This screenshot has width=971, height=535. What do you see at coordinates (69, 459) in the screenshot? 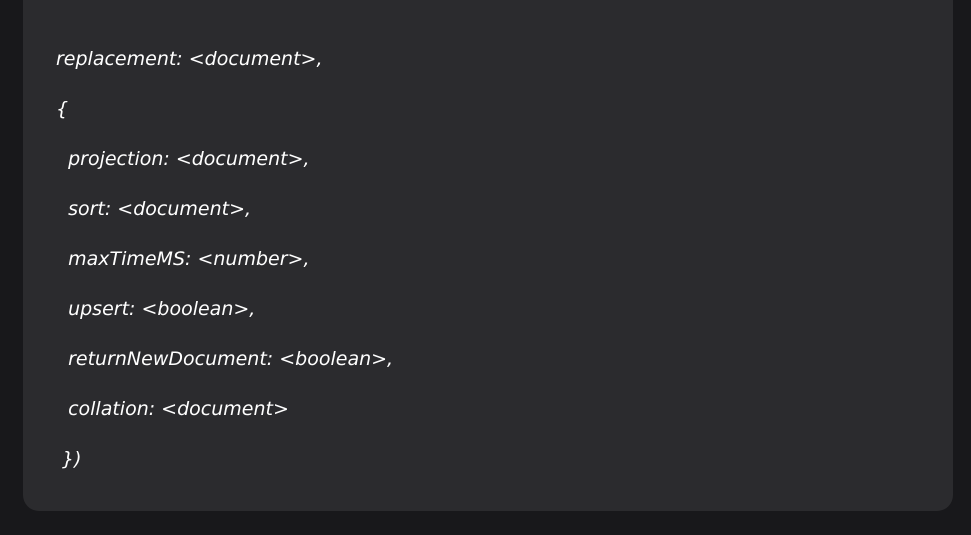
I see `code-line-close: })` at bounding box center [69, 459].